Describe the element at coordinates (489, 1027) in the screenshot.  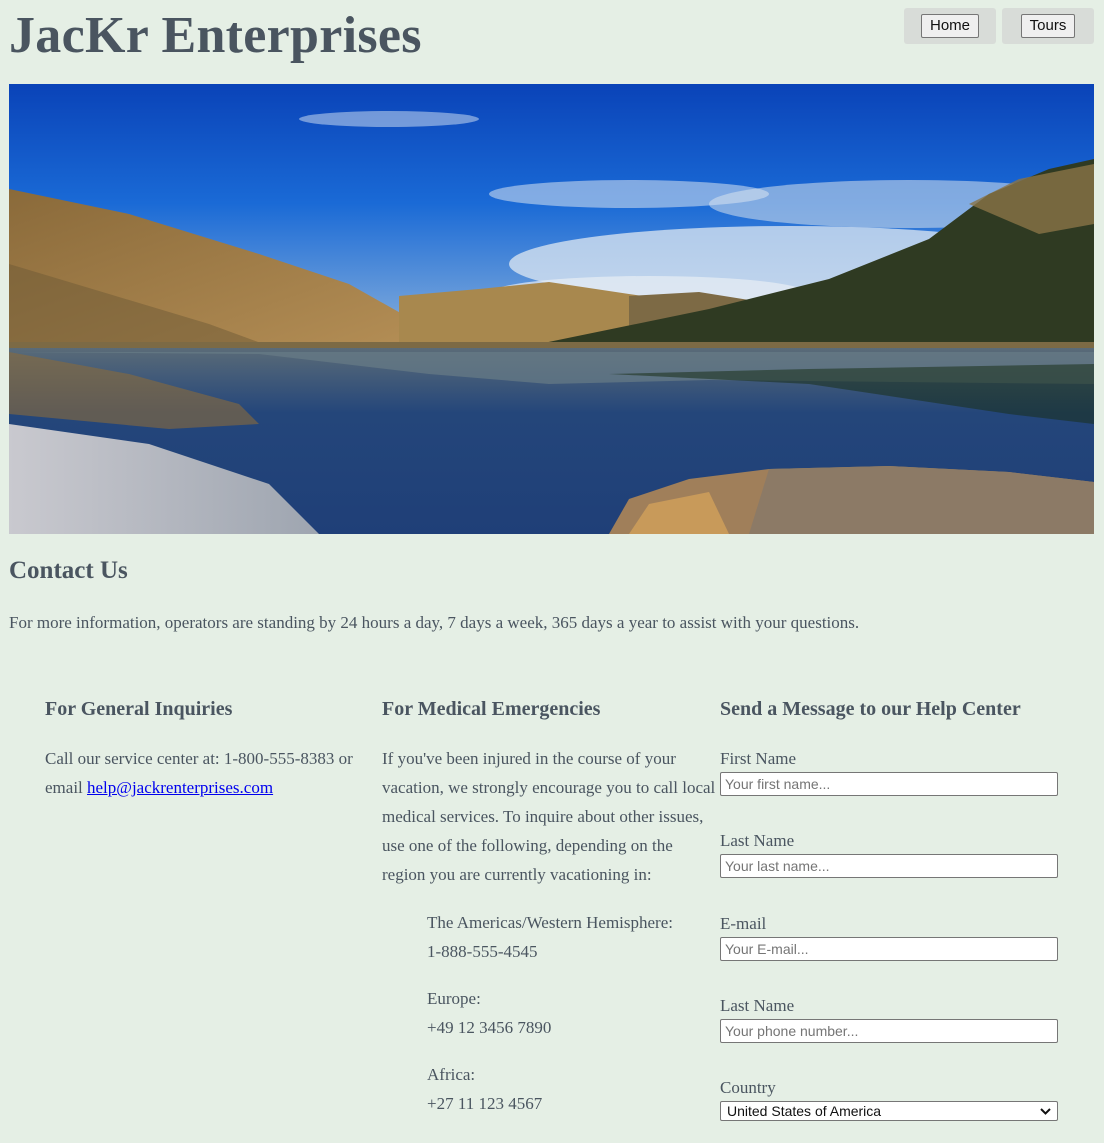
I see `region-phone: +49 12 3456 7890` at that location.